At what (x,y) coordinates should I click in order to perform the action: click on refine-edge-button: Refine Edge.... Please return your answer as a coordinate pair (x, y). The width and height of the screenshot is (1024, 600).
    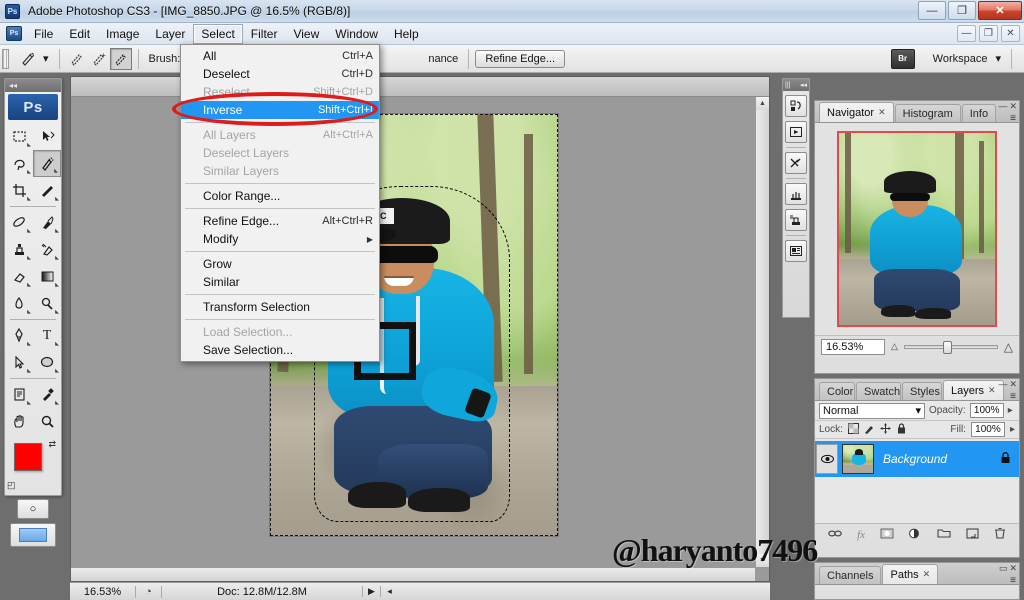
    Looking at the image, I should click on (520, 58).